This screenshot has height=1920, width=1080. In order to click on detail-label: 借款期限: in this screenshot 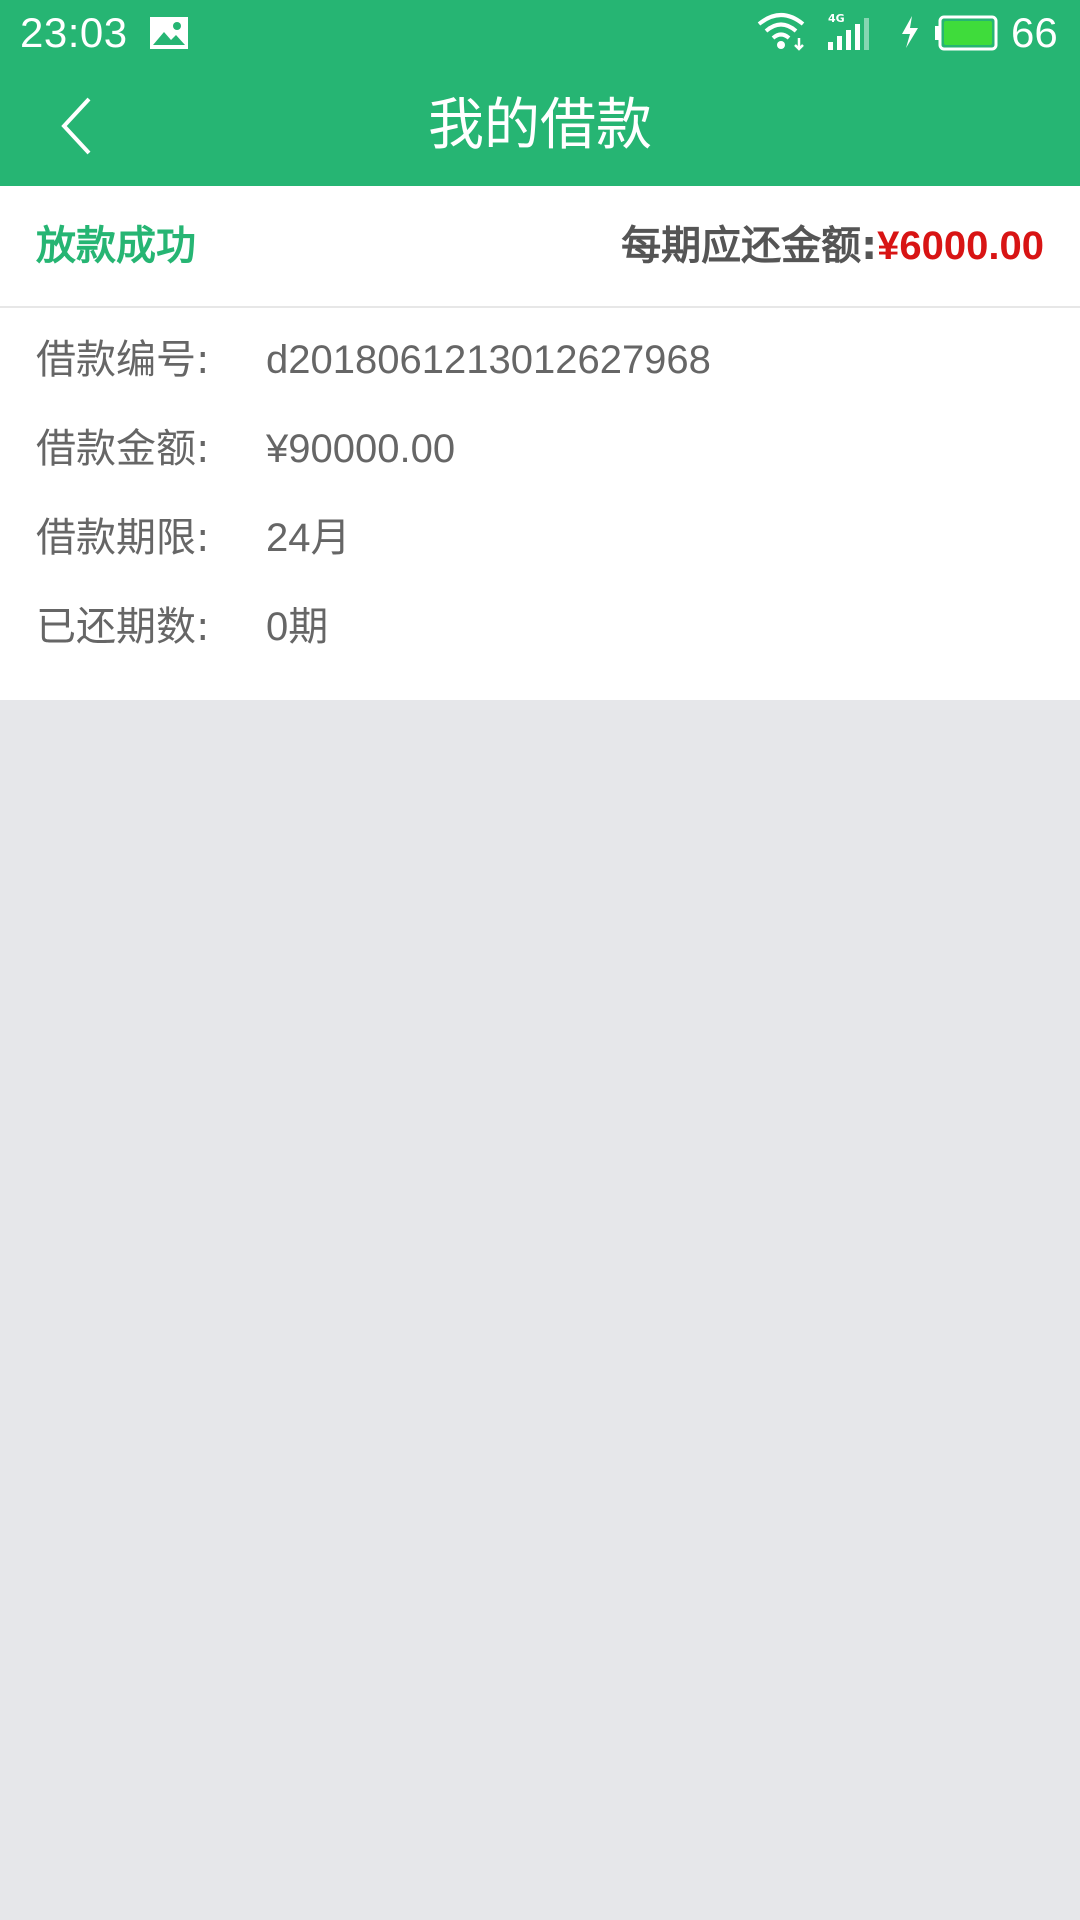, I will do `click(123, 538)`.